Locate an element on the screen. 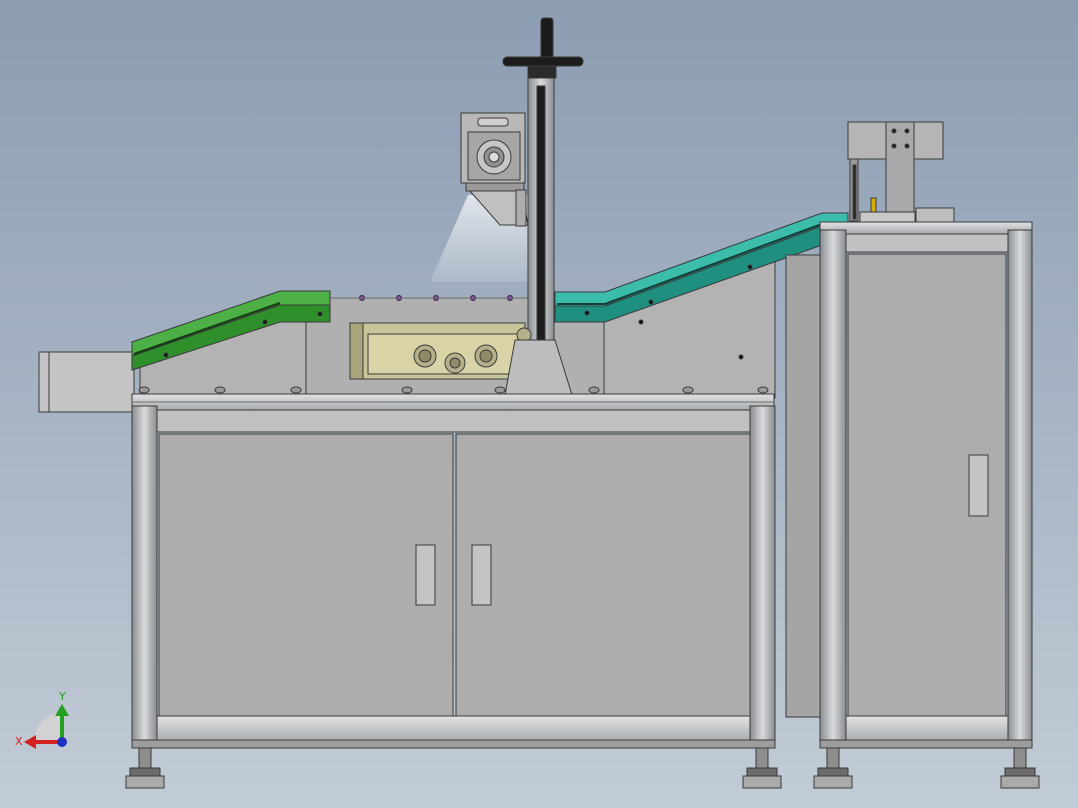 This screenshot has width=1078, height=808. handwheel is located at coordinates (543, 48).